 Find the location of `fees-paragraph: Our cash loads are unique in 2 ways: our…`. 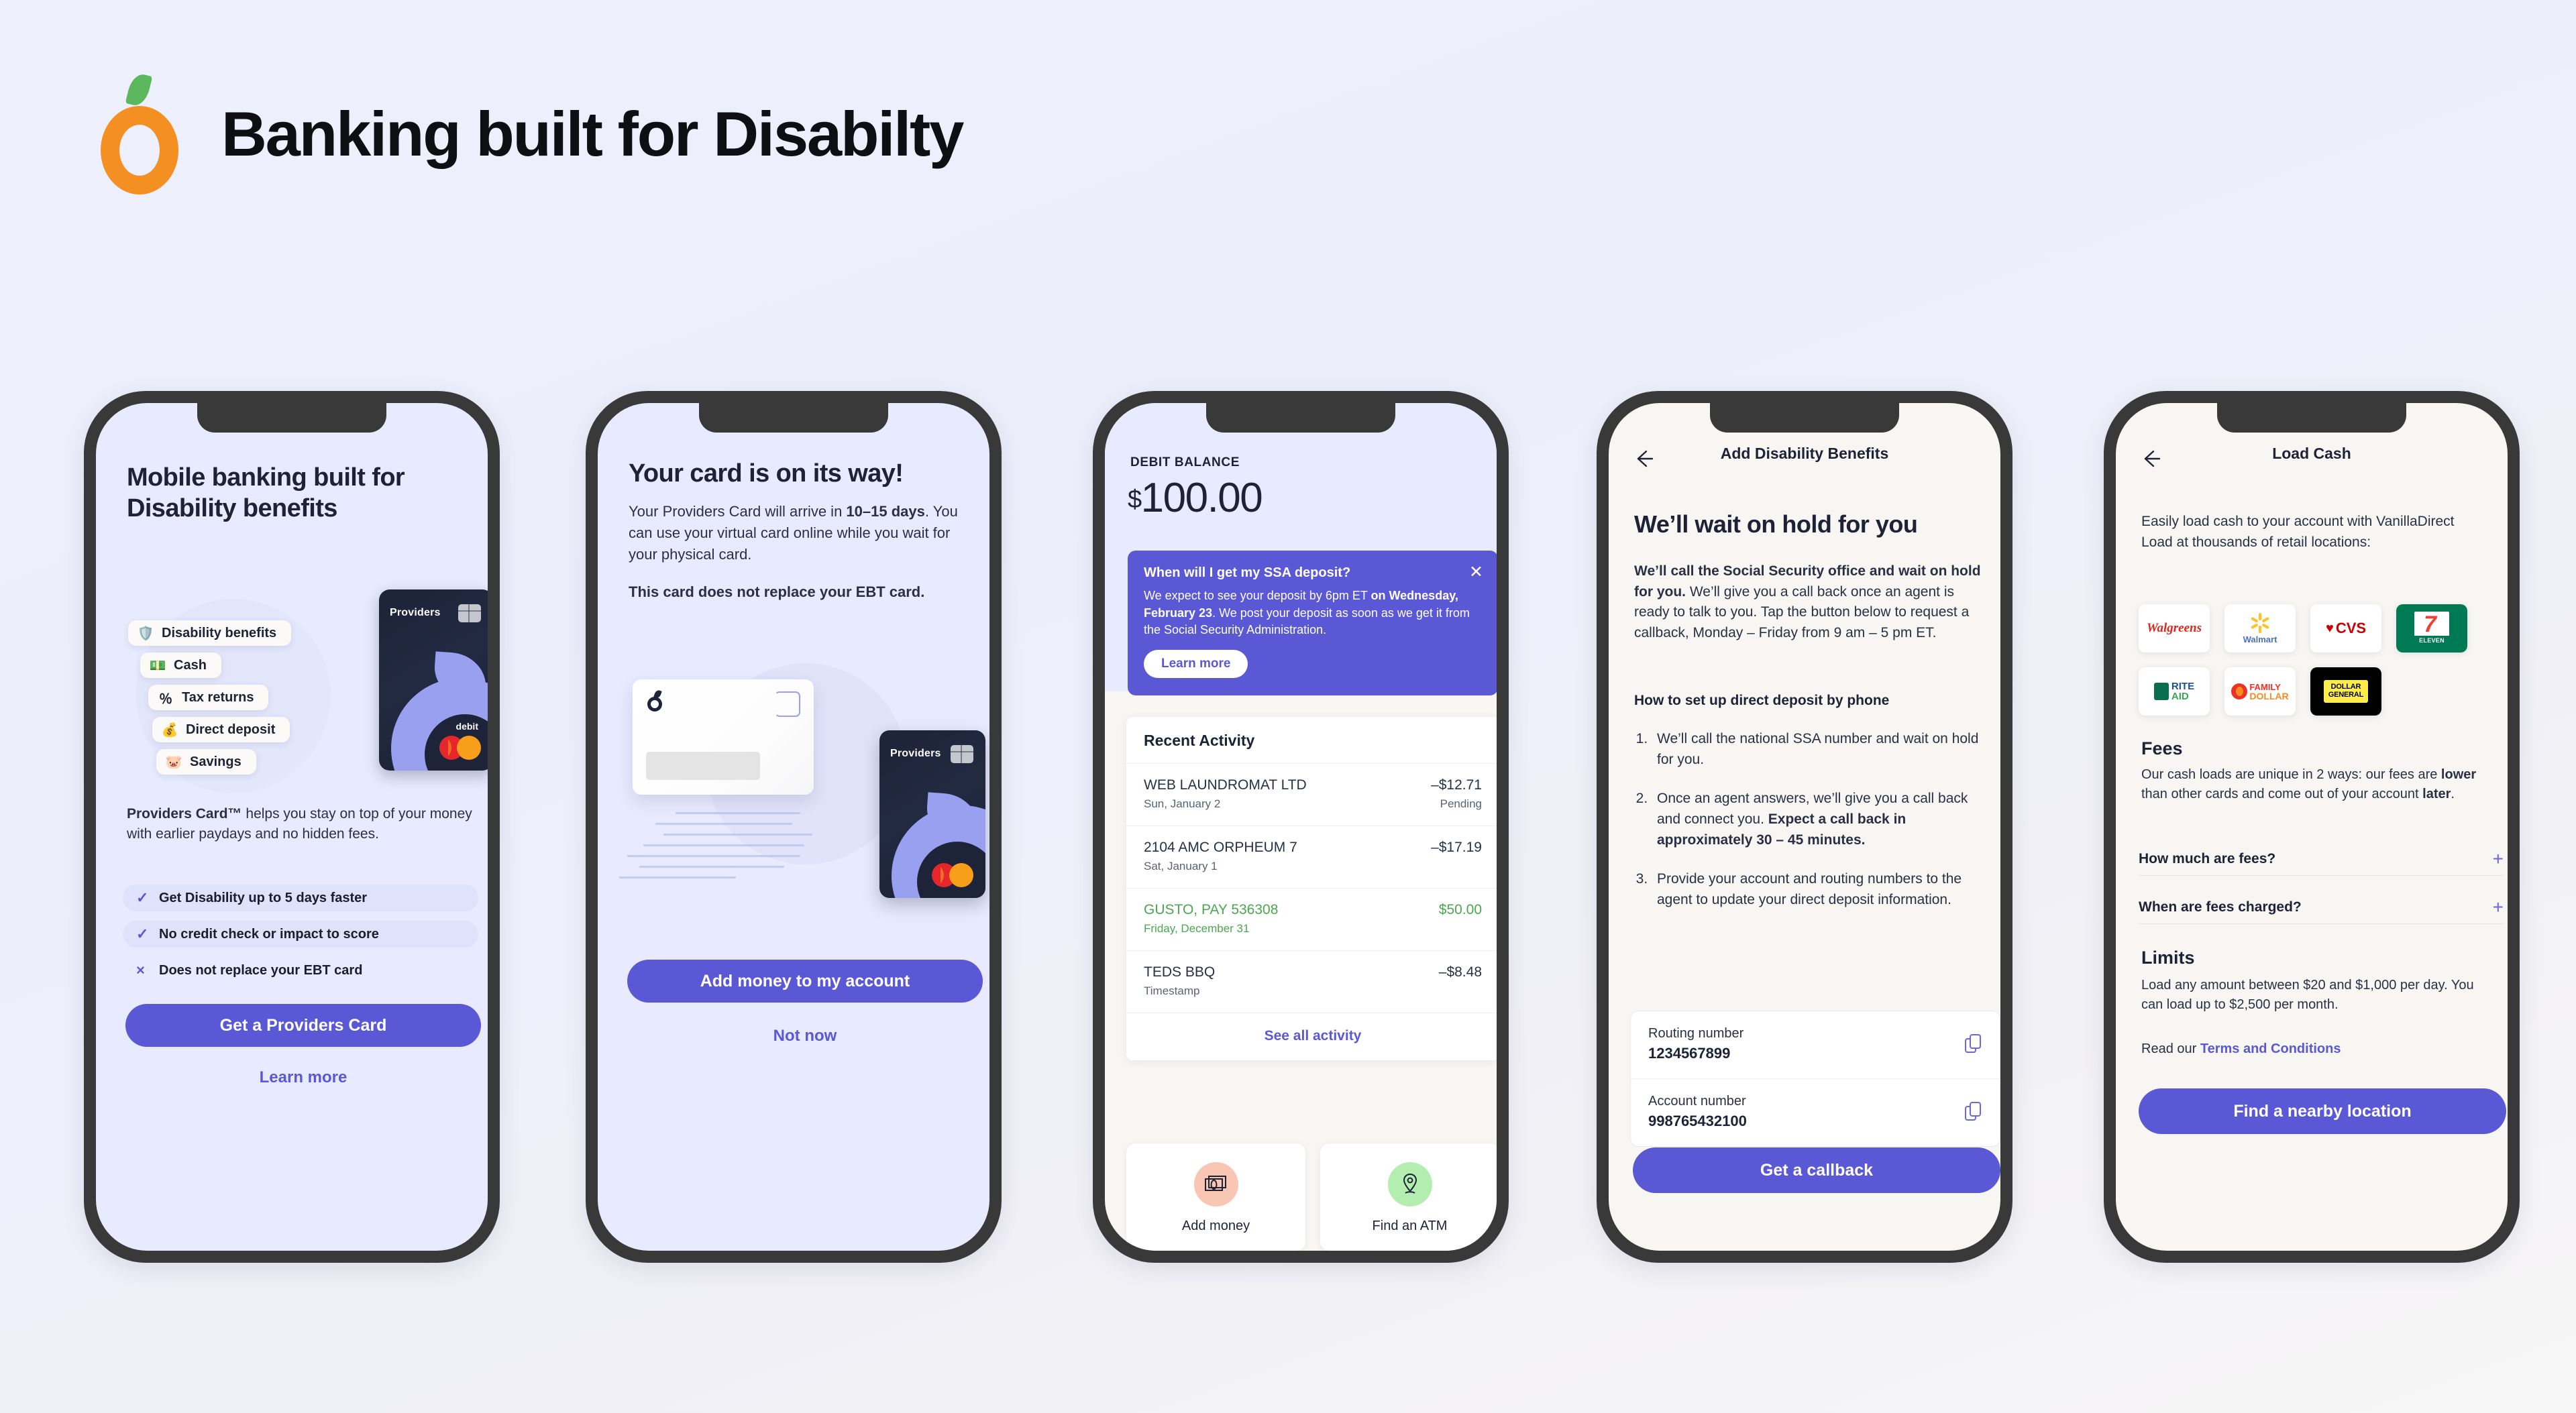

fees-paragraph: Our cash loads are unique in 2 ways: our… is located at coordinates (2312, 784).